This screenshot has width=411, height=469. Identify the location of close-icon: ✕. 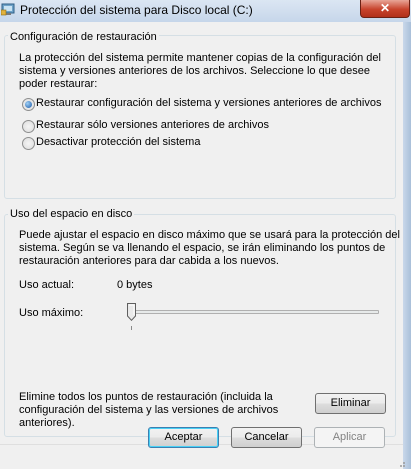
(385, 8).